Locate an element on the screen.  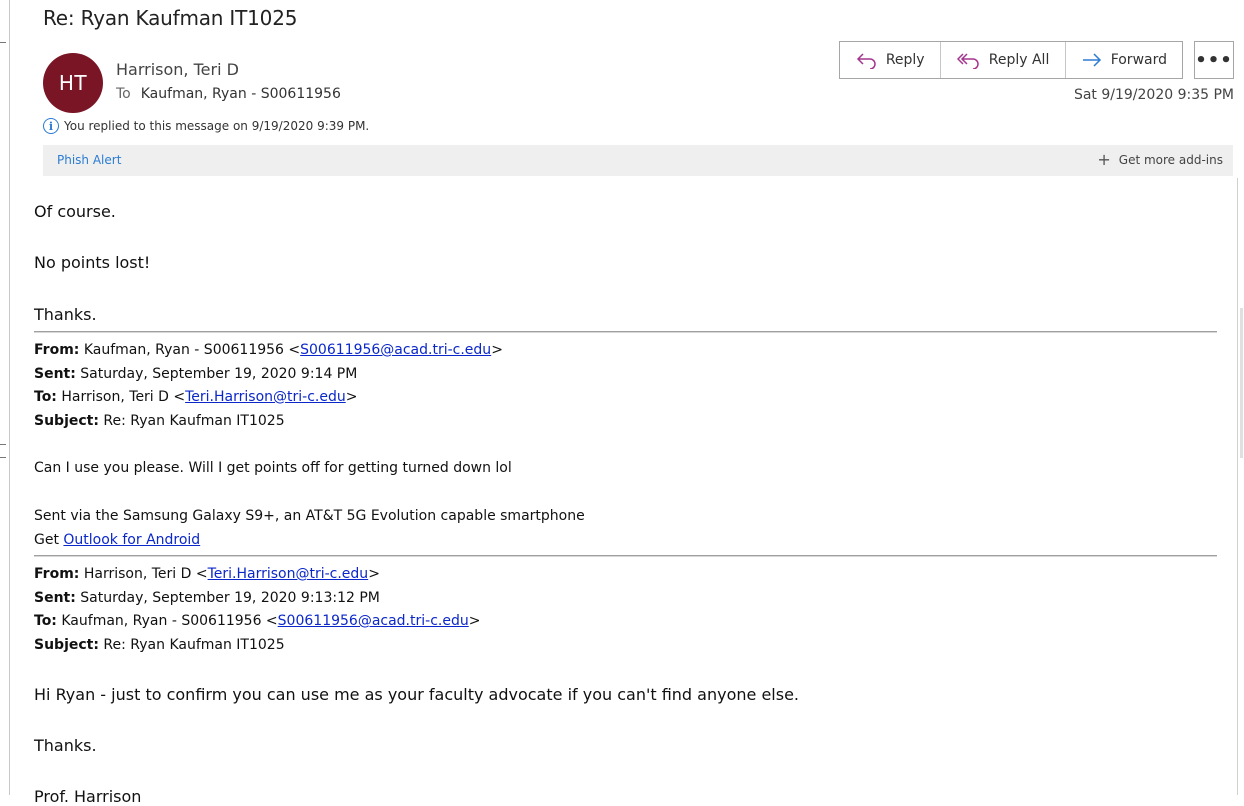
forward-button: Forward is located at coordinates (1124, 60).